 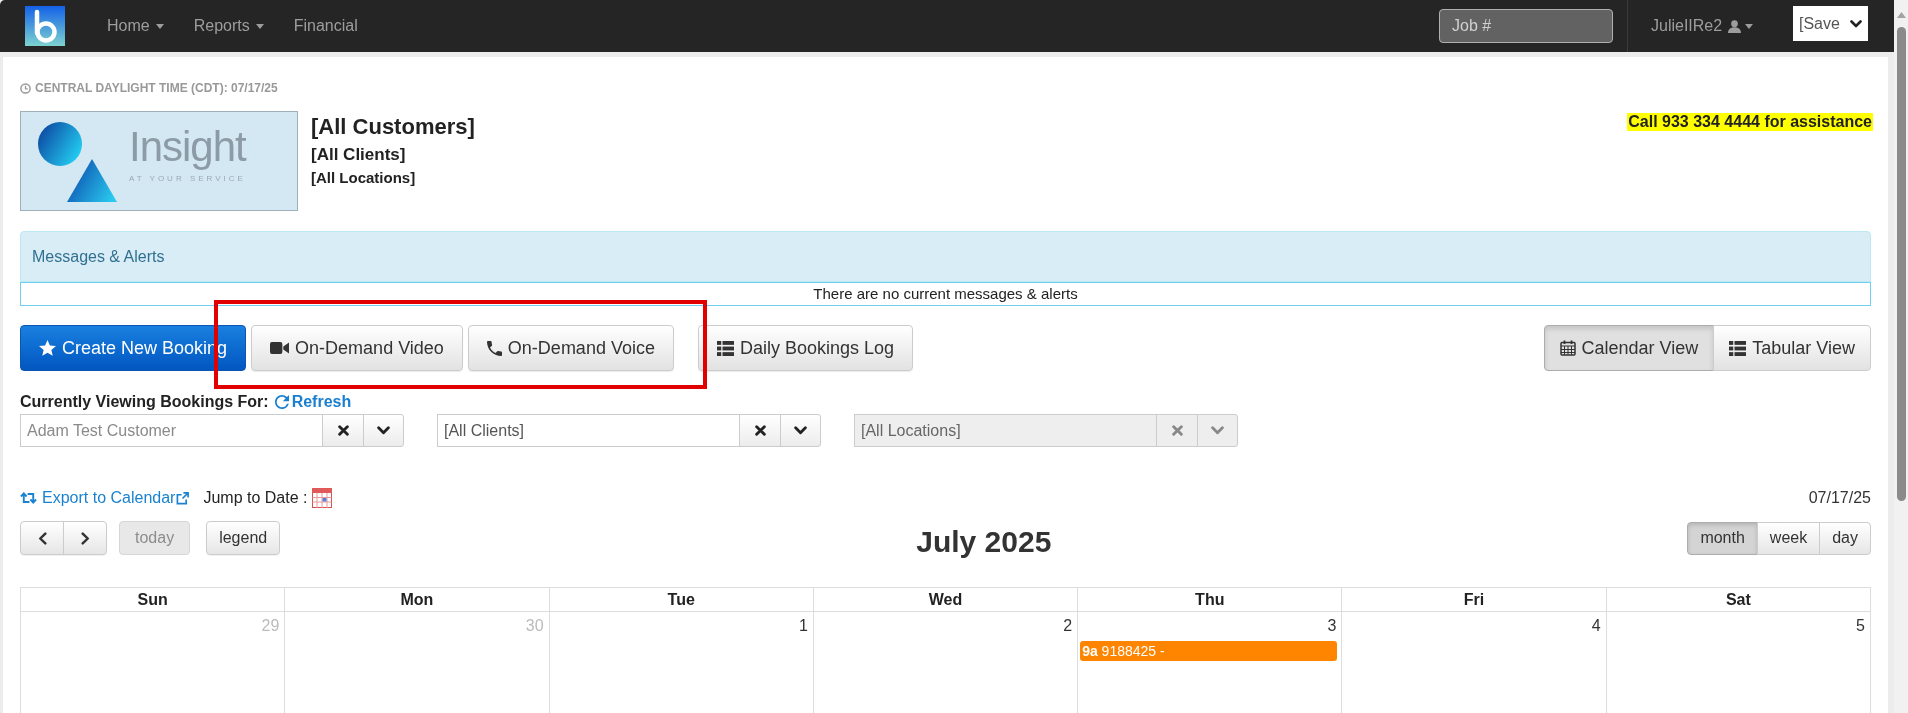 I want to click on empty-message: There are no current messages & alerts, so click(x=945, y=294).